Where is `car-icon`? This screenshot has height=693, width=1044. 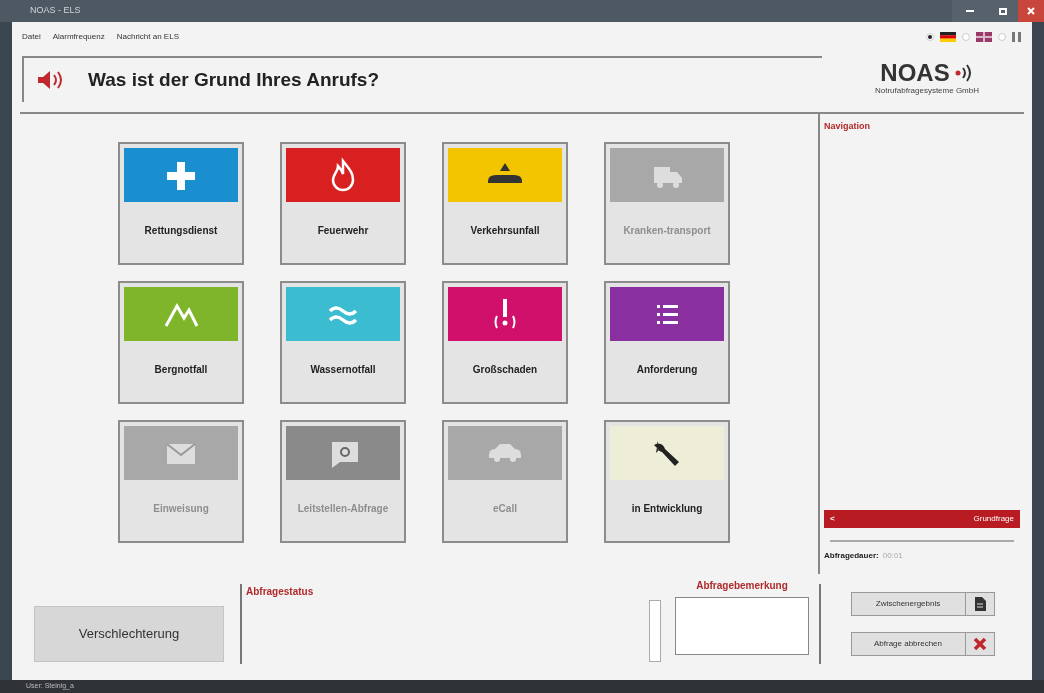
car-icon is located at coordinates (505, 453).